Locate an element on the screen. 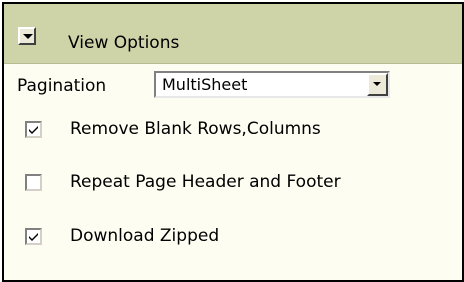  collapse-button is located at coordinates (27, 36).